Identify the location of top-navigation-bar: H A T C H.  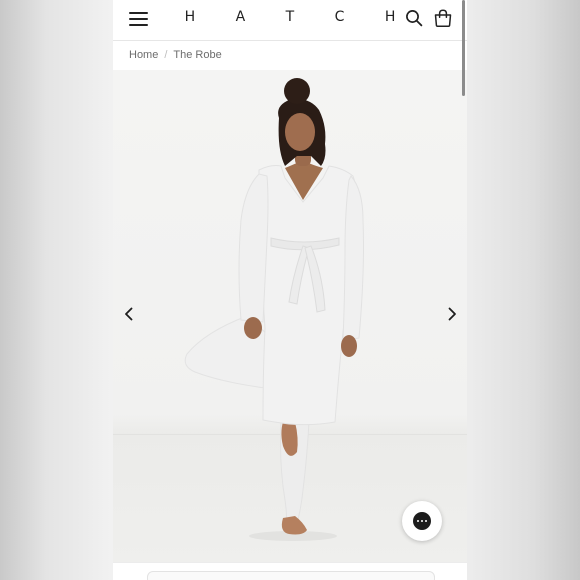
(290, 20).